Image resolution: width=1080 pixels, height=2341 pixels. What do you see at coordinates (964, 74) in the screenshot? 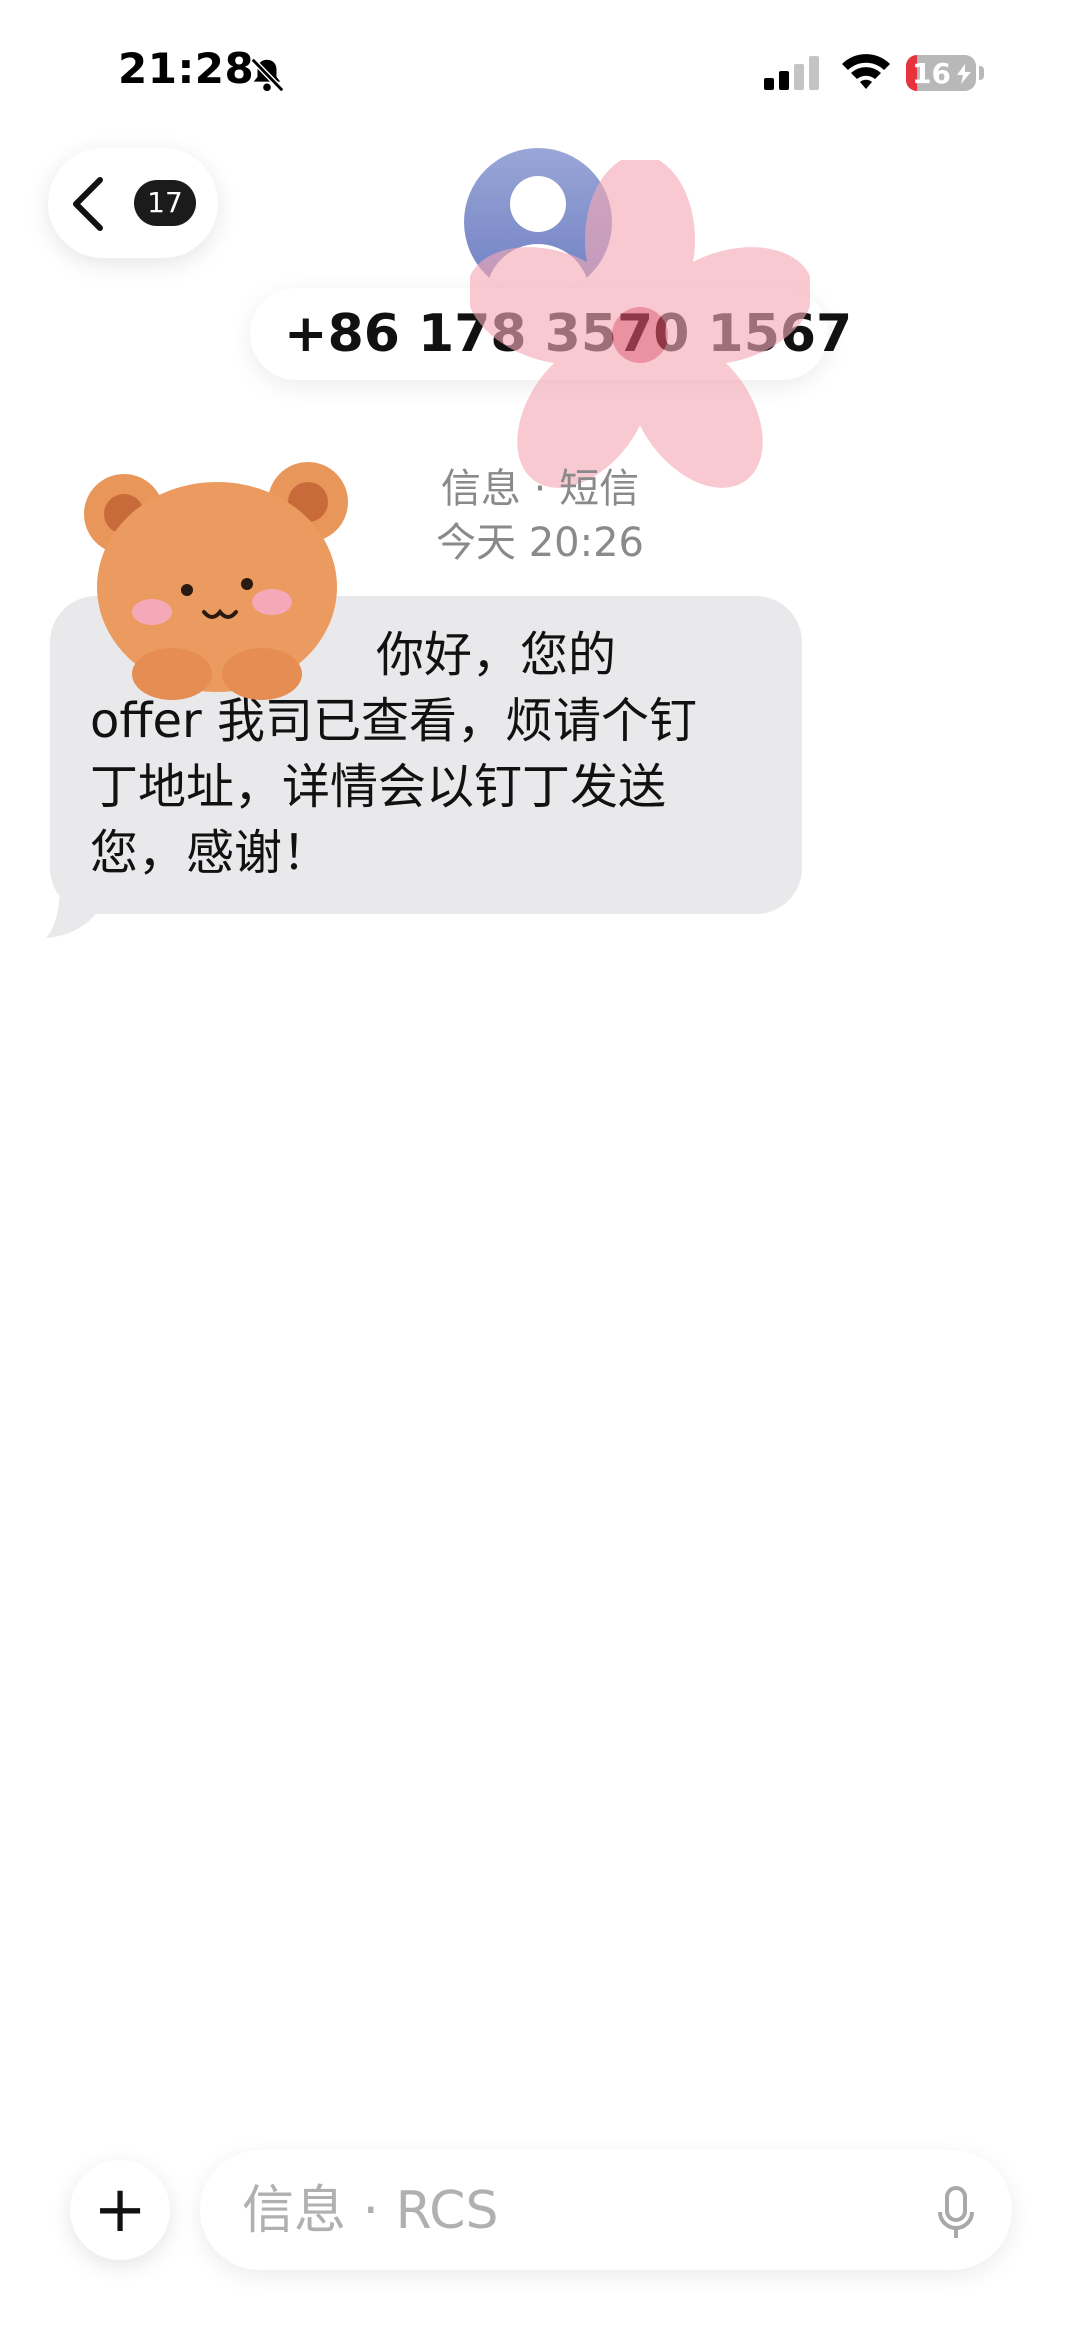
I see `bolt-icon` at bounding box center [964, 74].